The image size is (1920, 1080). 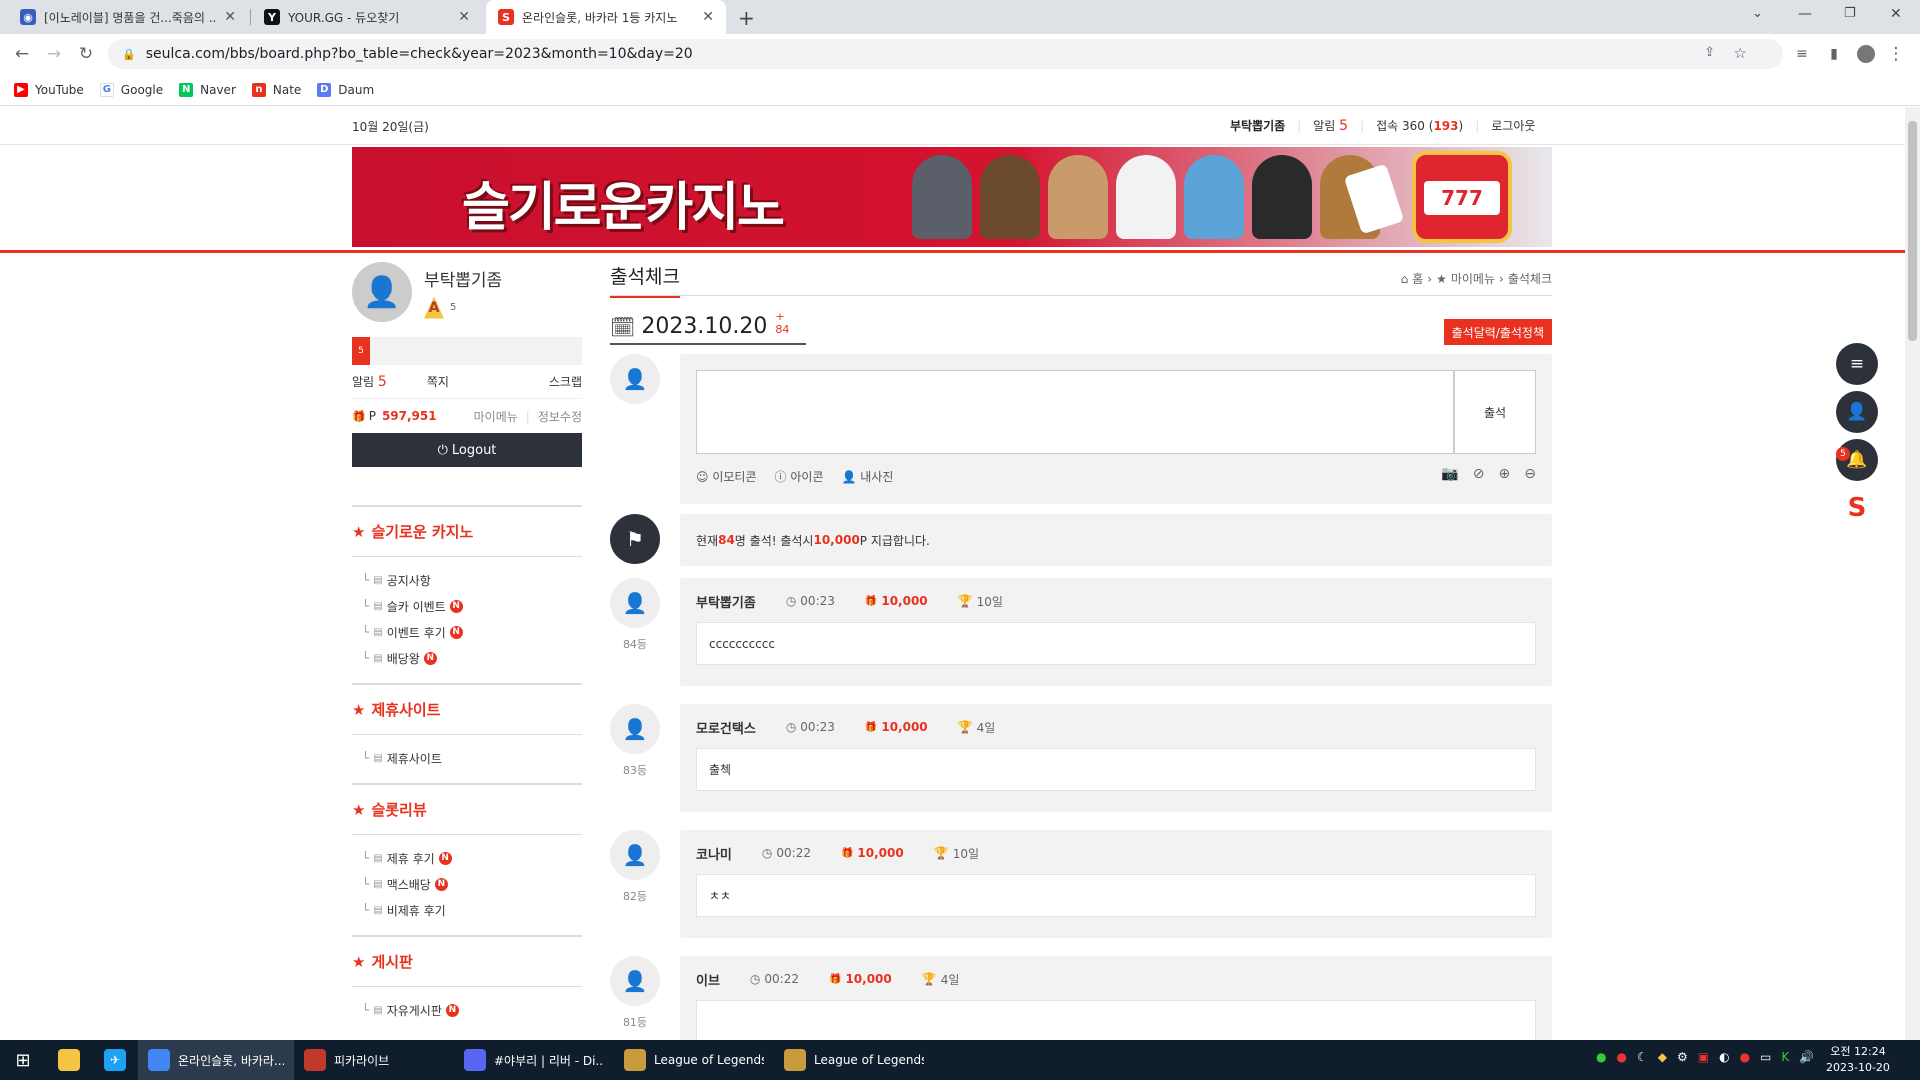 What do you see at coordinates (1330, 125) in the screenshot?
I see `top-alarm: 알림 5` at bounding box center [1330, 125].